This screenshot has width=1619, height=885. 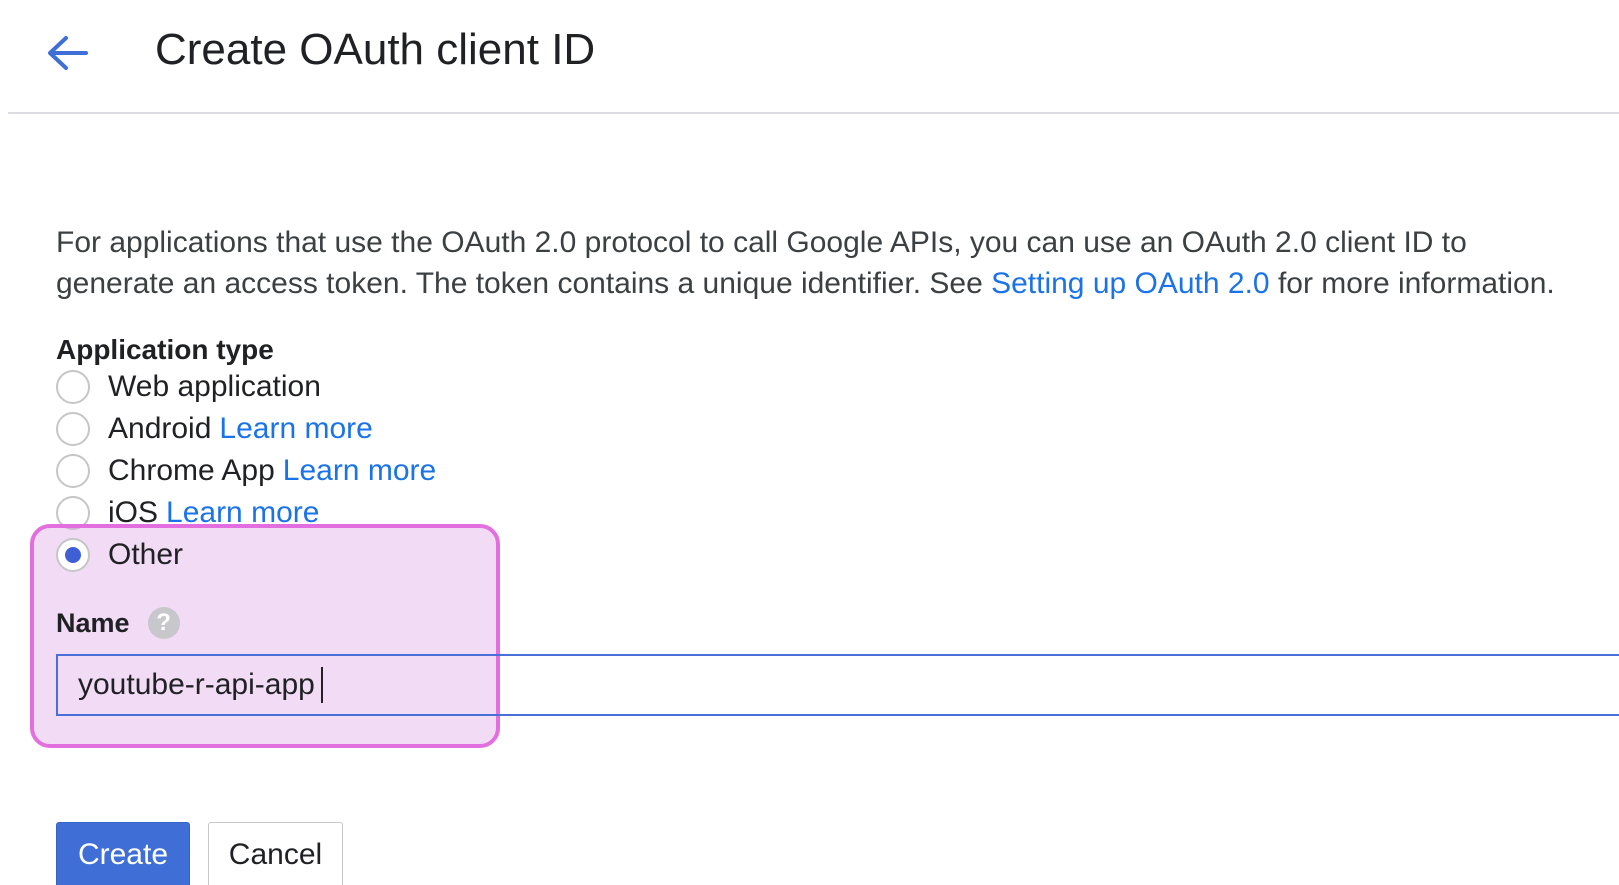 I want to click on android-learn-more-link: Learn more, so click(x=295, y=428).